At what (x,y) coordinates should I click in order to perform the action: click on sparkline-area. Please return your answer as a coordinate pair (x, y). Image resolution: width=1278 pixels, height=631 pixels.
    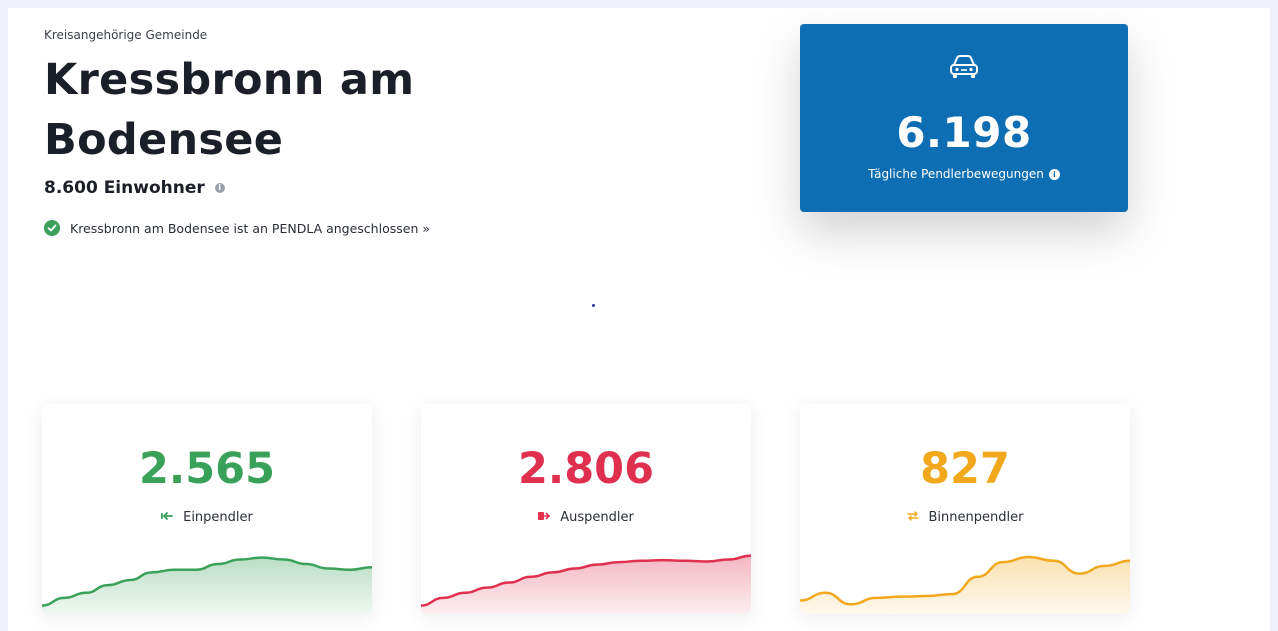
    Looking at the image, I should click on (586, 584).